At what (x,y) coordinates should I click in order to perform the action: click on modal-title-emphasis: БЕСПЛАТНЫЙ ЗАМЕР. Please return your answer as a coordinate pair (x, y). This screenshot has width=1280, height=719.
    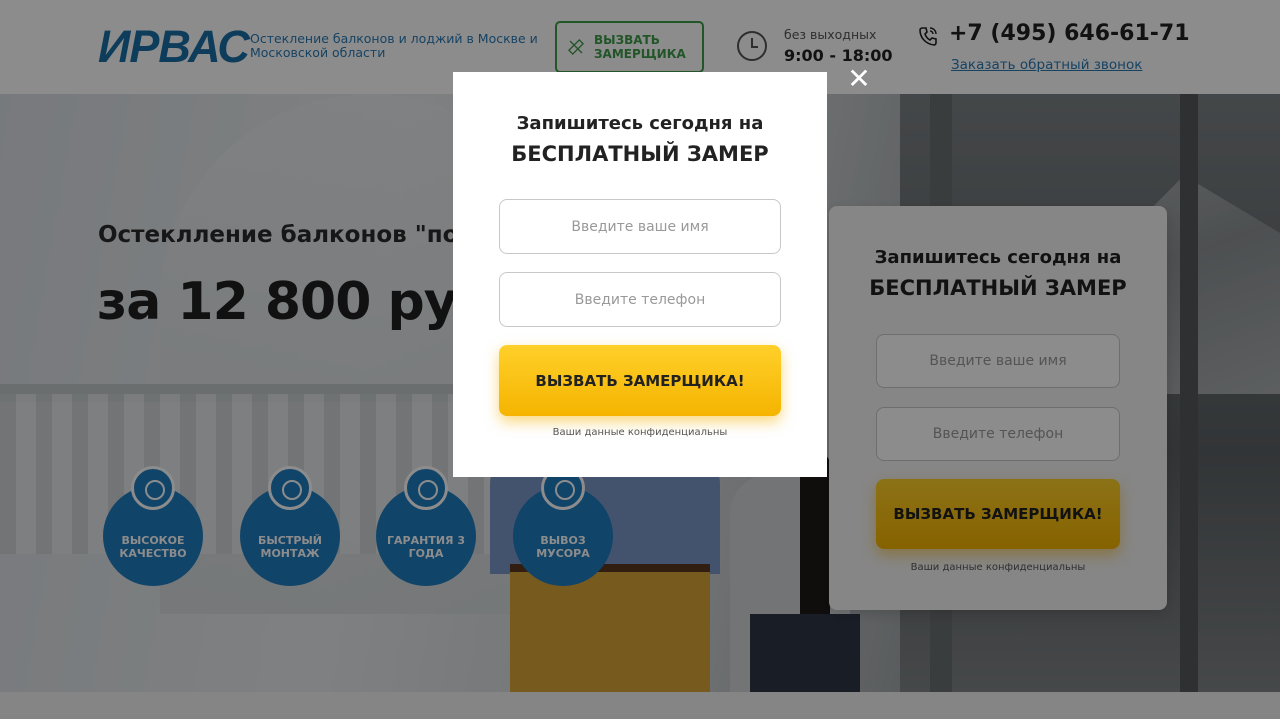
    Looking at the image, I should click on (640, 154).